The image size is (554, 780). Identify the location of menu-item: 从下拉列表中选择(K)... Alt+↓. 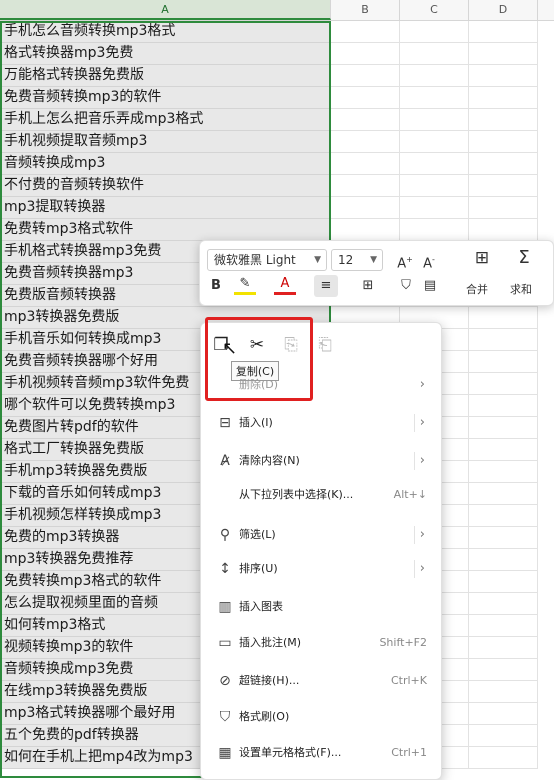
(321, 495).